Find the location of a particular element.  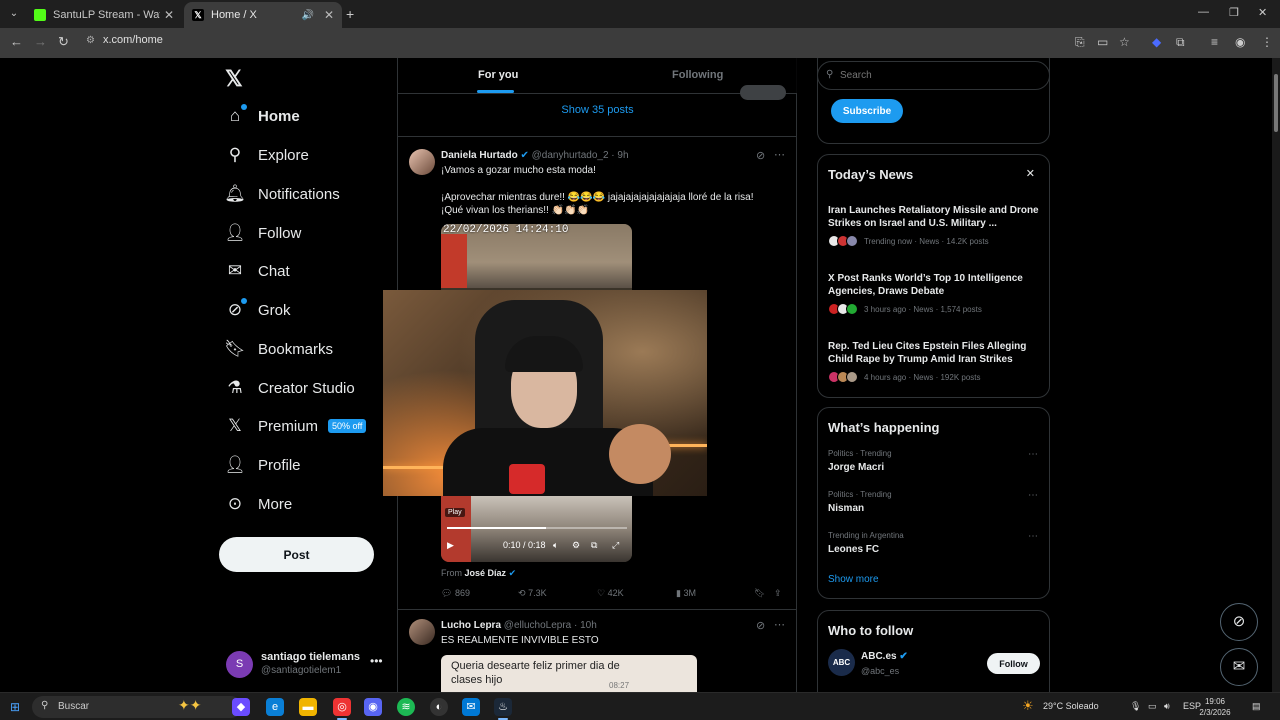

video-progress-bar is located at coordinates (537, 528).